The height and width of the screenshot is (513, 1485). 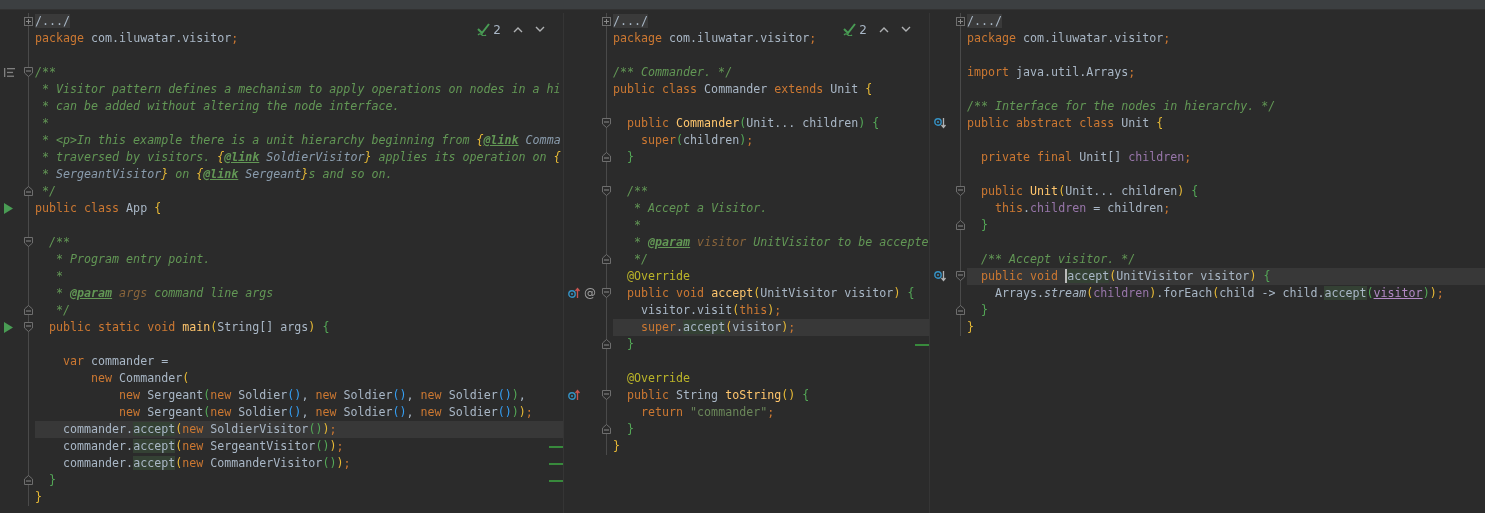 I want to click on code-line: /** Interface for the nodes in hierarchy. */, so click(x=1121, y=106).